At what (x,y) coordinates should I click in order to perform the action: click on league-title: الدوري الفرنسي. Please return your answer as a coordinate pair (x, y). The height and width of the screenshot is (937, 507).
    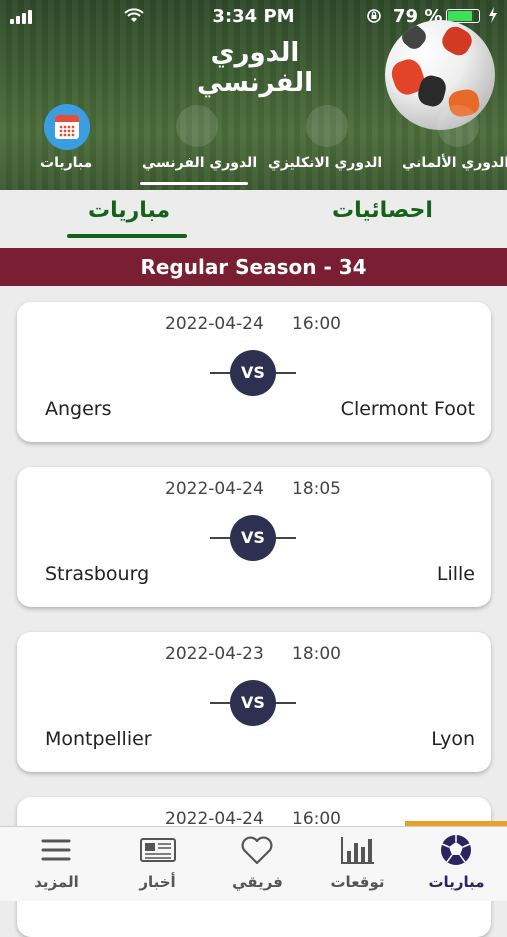
    Looking at the image, I should click on (255, 68).